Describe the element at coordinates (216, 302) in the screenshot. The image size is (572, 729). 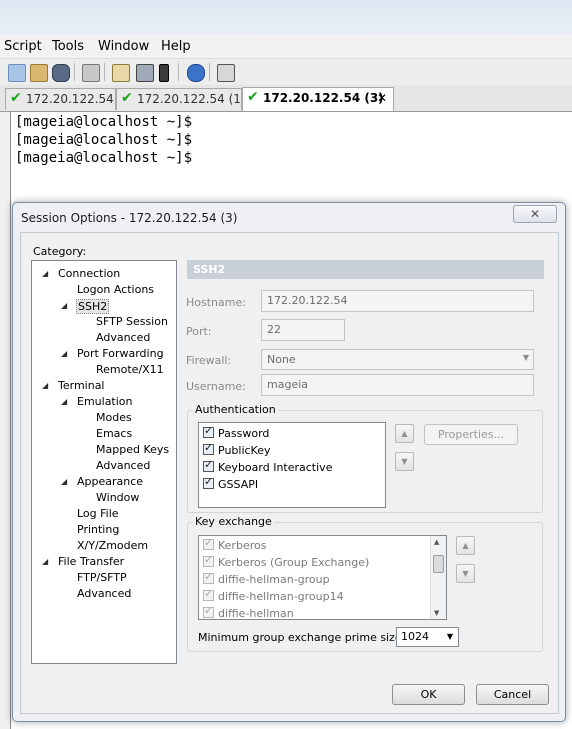
I see `hostname-label: Hostname:` at that location.